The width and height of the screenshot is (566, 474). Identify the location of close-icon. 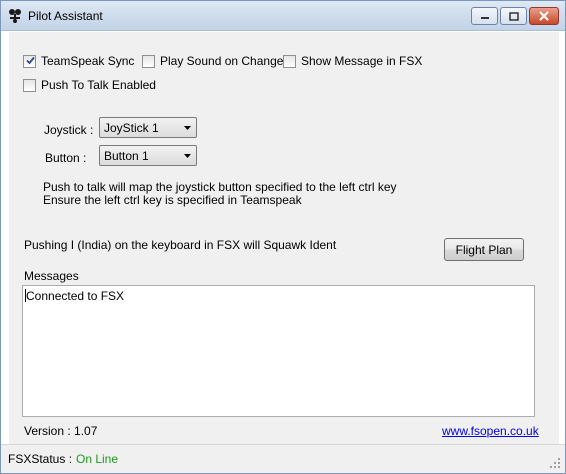
(544, 16).